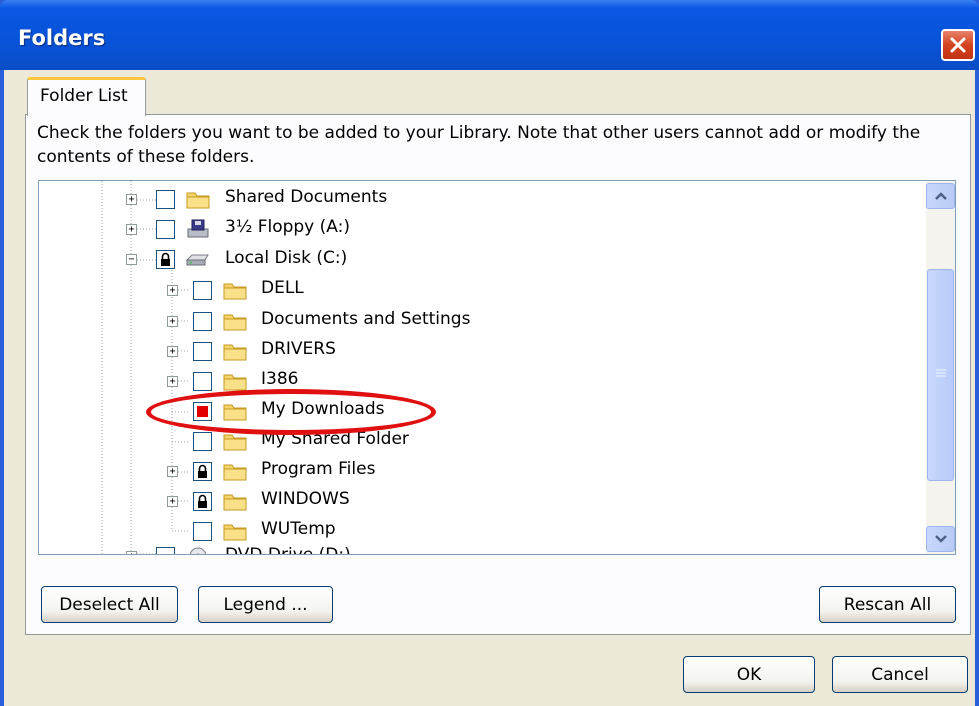 This screenshot has height=706, width=979. I want to click on folder-checkbox-checked, so click(202, 411).